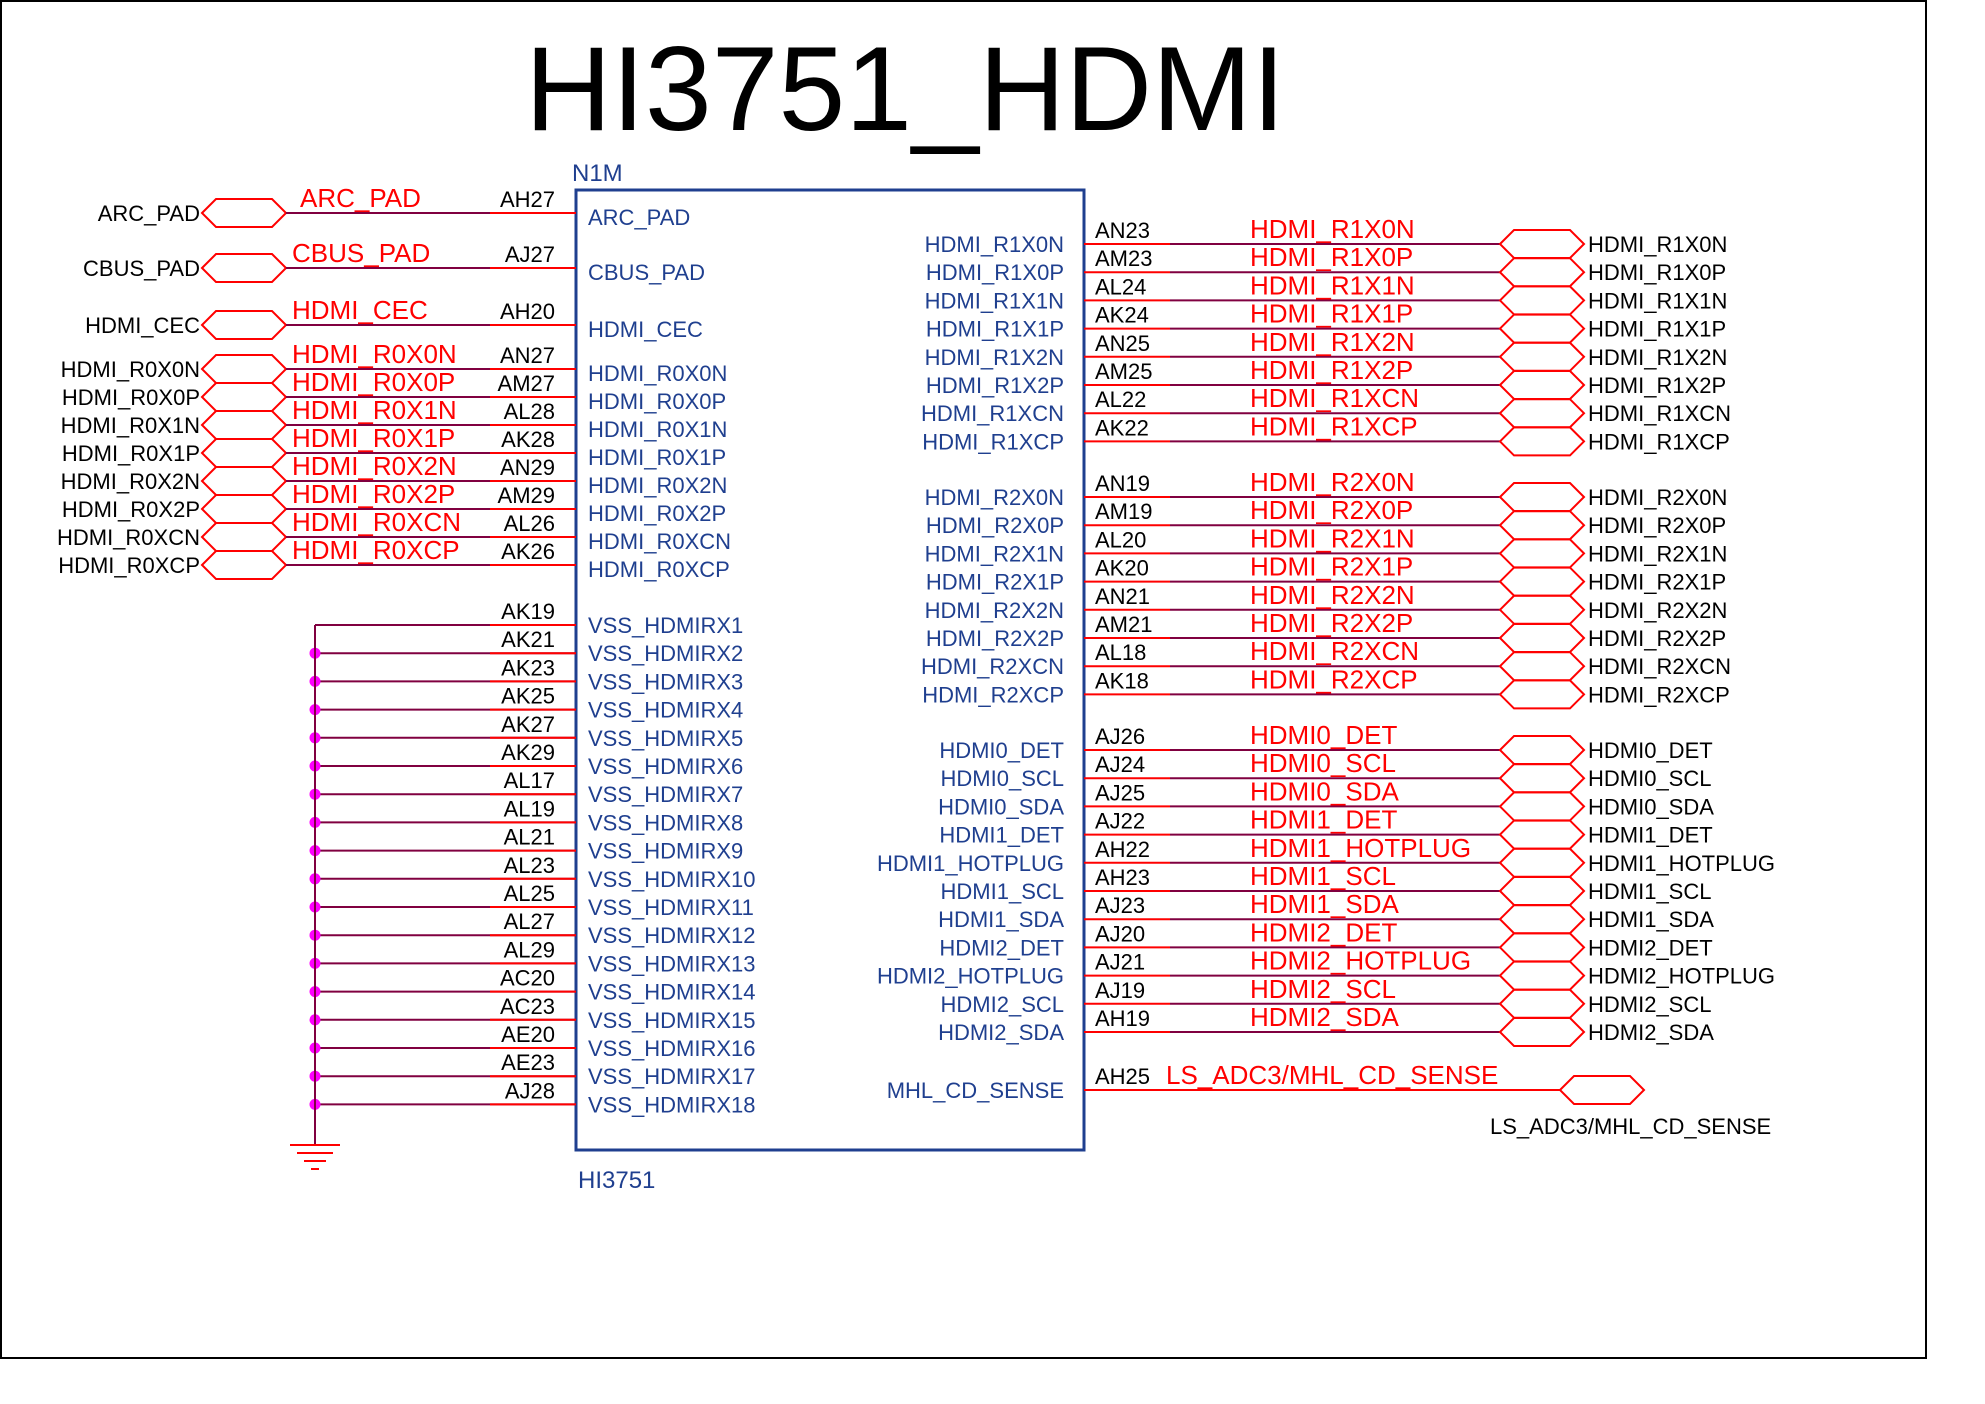 Image resolution: width=1985 pixels, height=1404 pixels. What do you see at coordinates (995, 638) in the screenshot?
I see `pin-name: HDMI_R2X2P` at bounding box center [995, 638].